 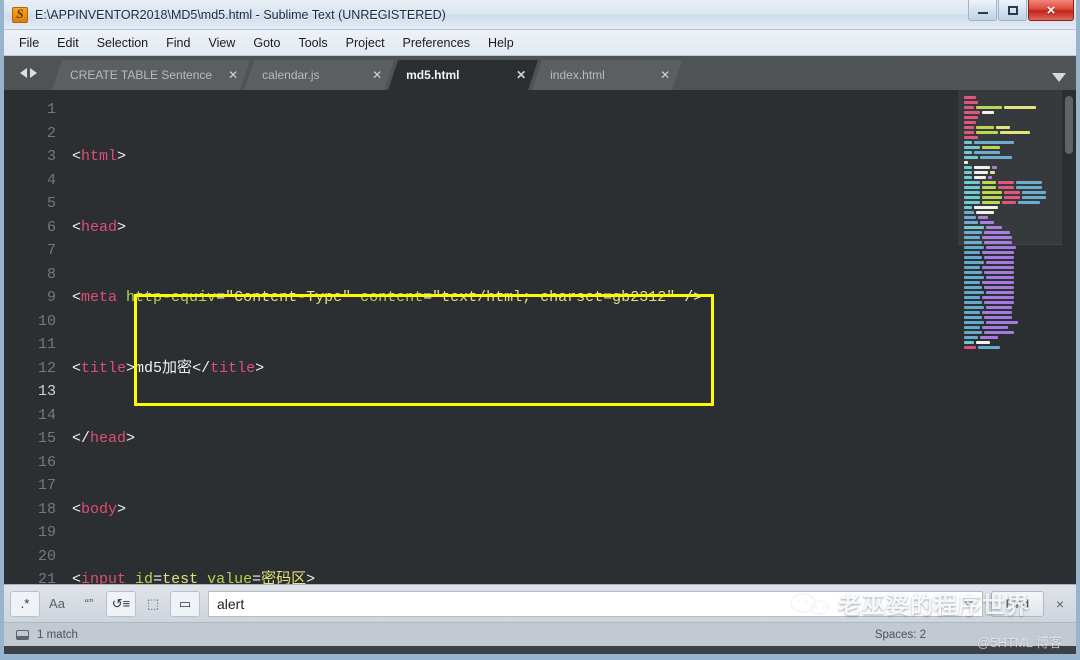 I want to click on code-line-1: <html>, so click(x=513, y=157).